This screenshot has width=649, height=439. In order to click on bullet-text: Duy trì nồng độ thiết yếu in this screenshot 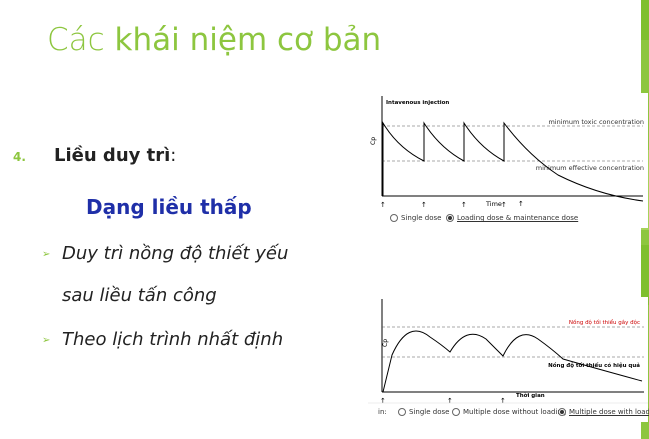, I will do `click(175, 253)`.